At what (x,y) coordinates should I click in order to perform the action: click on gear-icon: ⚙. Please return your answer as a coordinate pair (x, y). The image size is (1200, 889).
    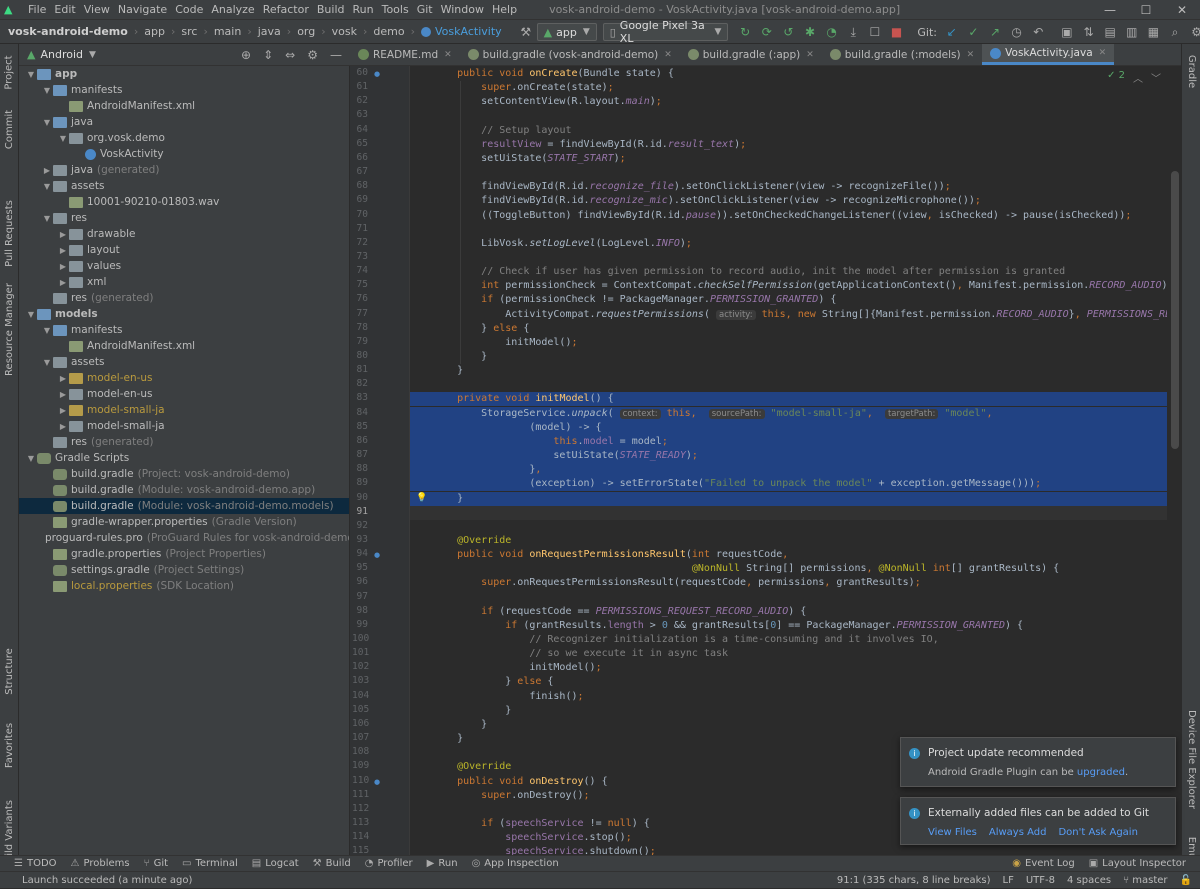
    Looking at the image, I should click on (312, 55).